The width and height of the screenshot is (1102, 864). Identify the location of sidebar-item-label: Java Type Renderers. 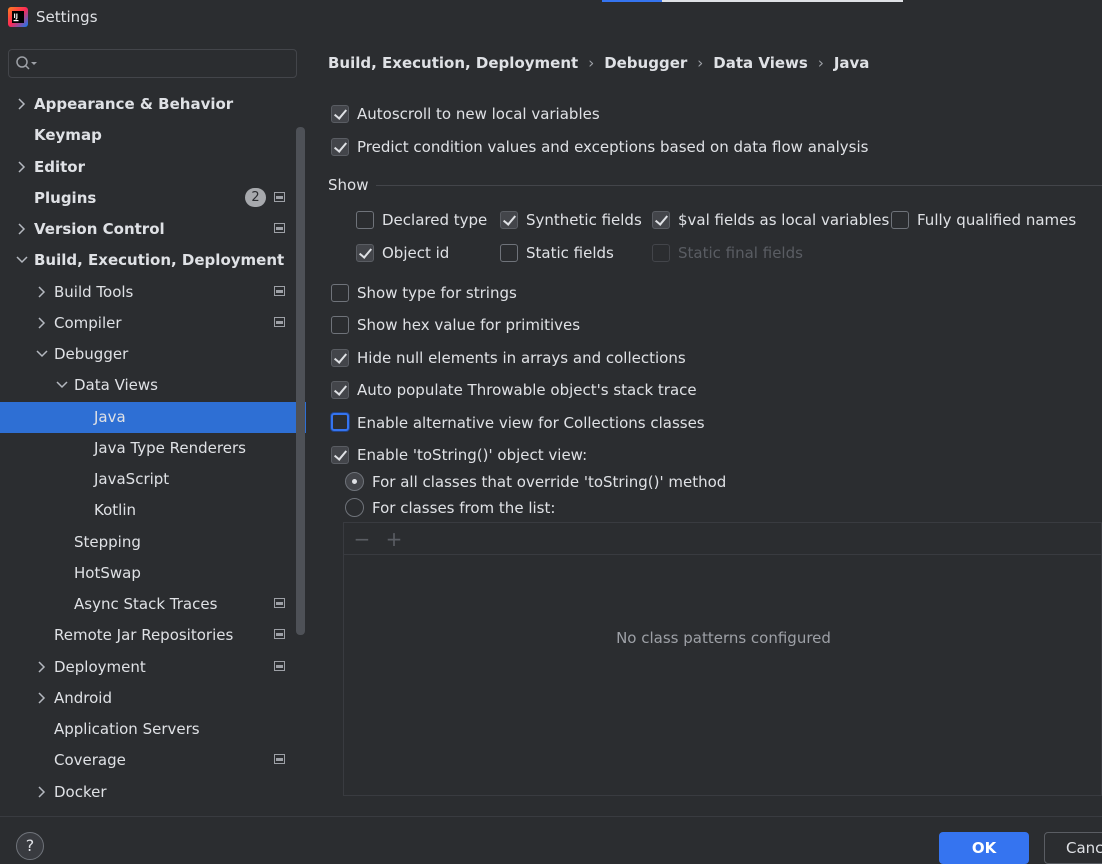
(170, 448).